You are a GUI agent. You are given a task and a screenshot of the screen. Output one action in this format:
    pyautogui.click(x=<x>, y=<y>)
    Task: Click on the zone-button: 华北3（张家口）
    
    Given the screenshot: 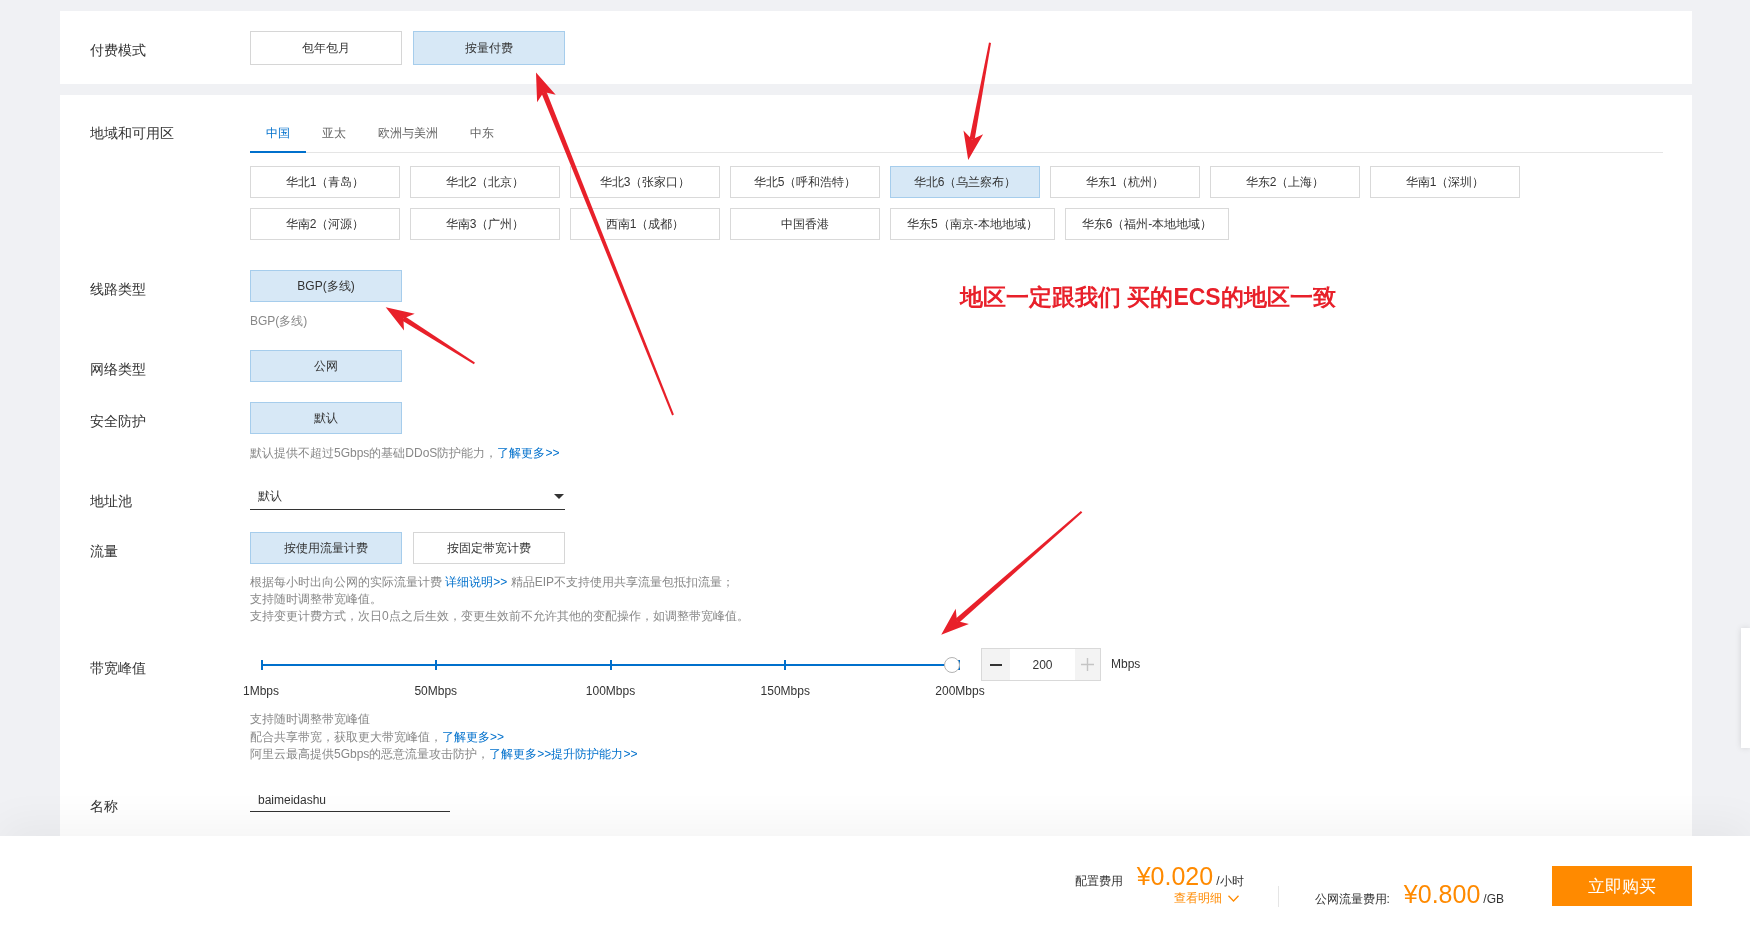 What is the action you would take?
    pyautogui.click(x=645, y=182)
    